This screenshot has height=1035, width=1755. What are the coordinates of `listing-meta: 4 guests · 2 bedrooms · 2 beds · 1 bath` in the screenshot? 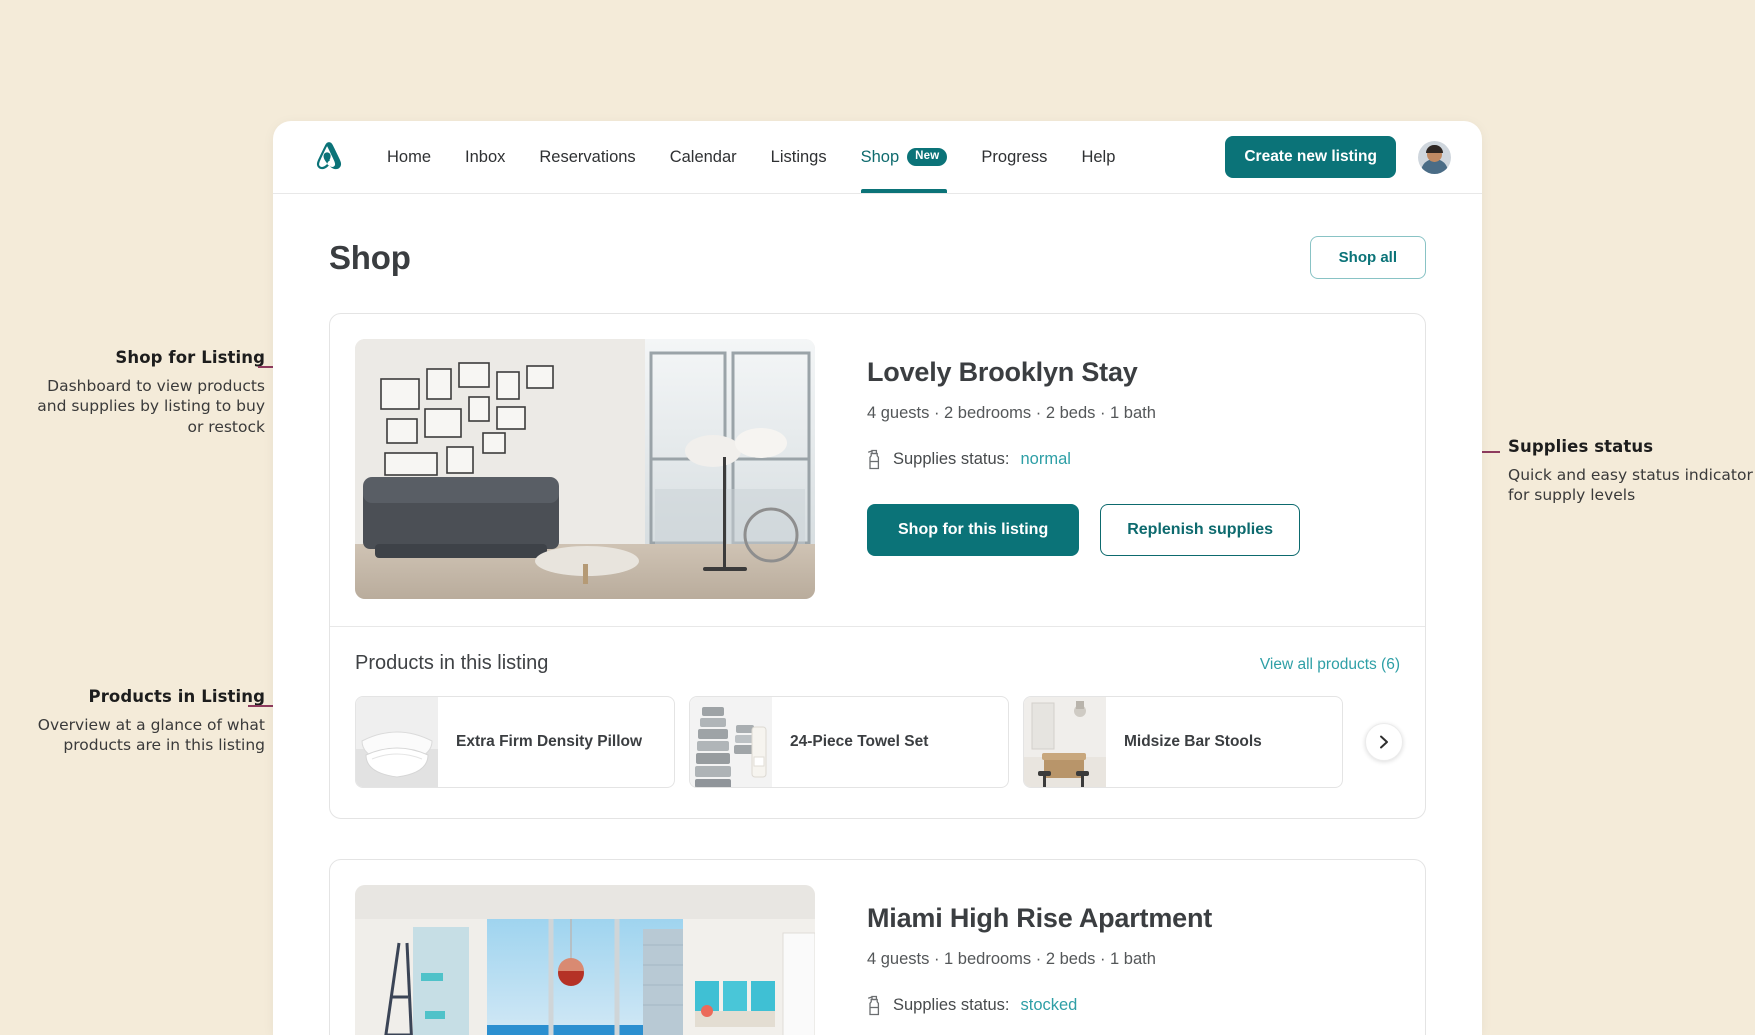 It's located at (1011, 413).